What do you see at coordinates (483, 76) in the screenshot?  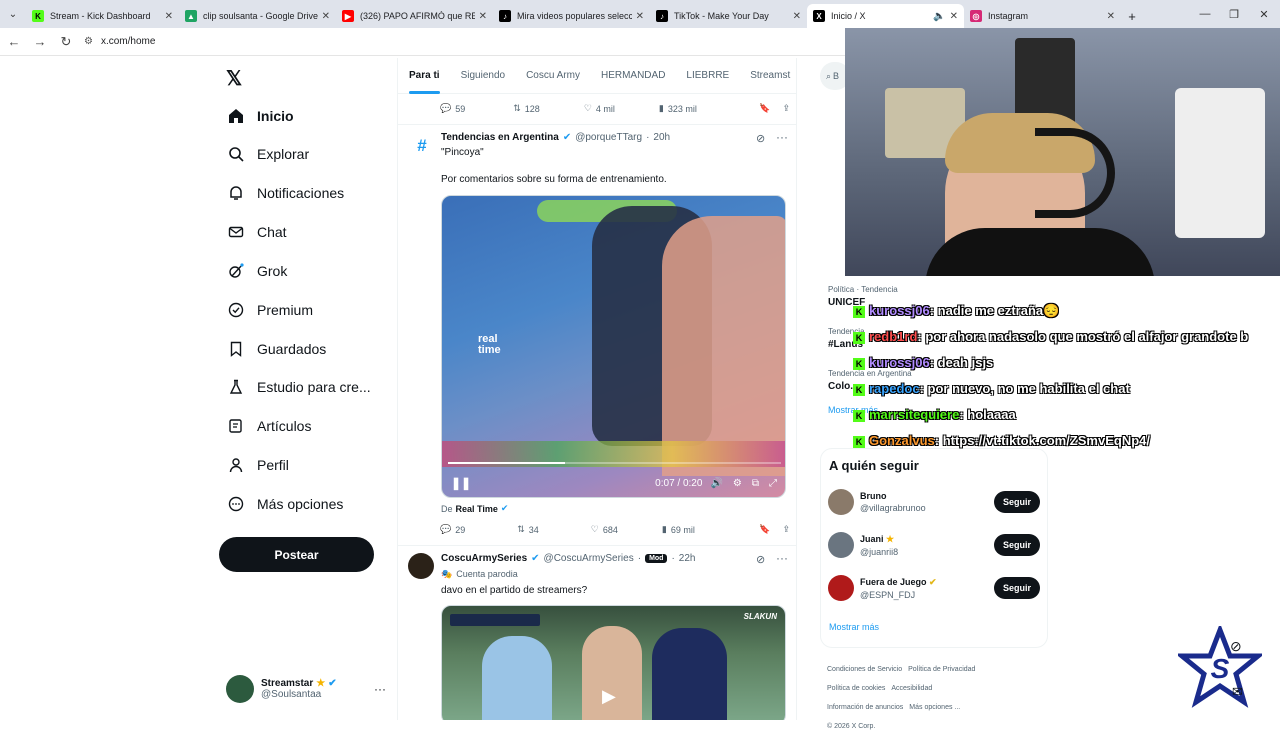 I see `tab-following: Siguiendo` at bounding box center [483, 76].